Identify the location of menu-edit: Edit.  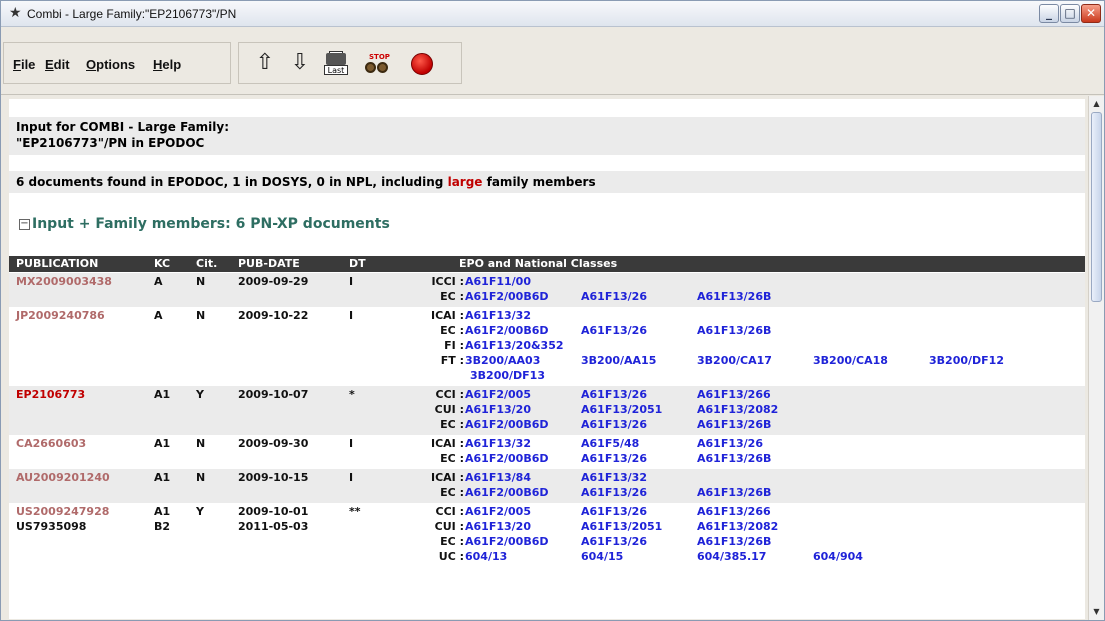
(57, 64).